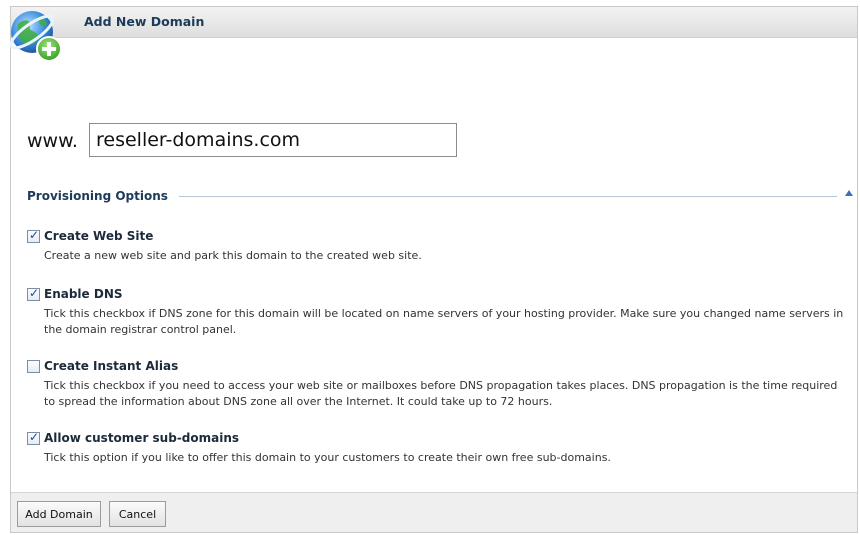 Image resolution: width=860 pixels, height=535 pixels. I want to click on option-label: Create Web Site, so click(98, 236).